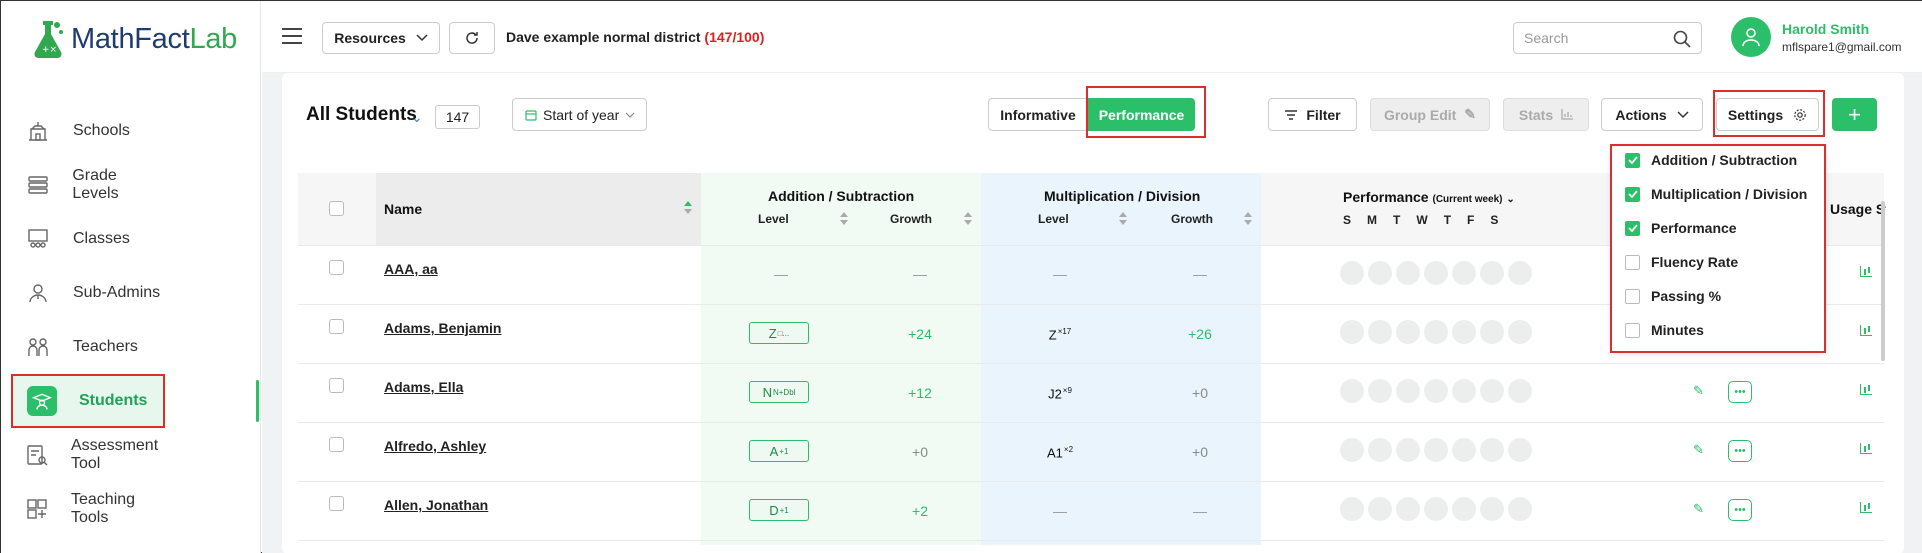  Describe the element at coordinates (417, 117) in the screenshot. I see `title-chevron-icon: ⌄` at that location.